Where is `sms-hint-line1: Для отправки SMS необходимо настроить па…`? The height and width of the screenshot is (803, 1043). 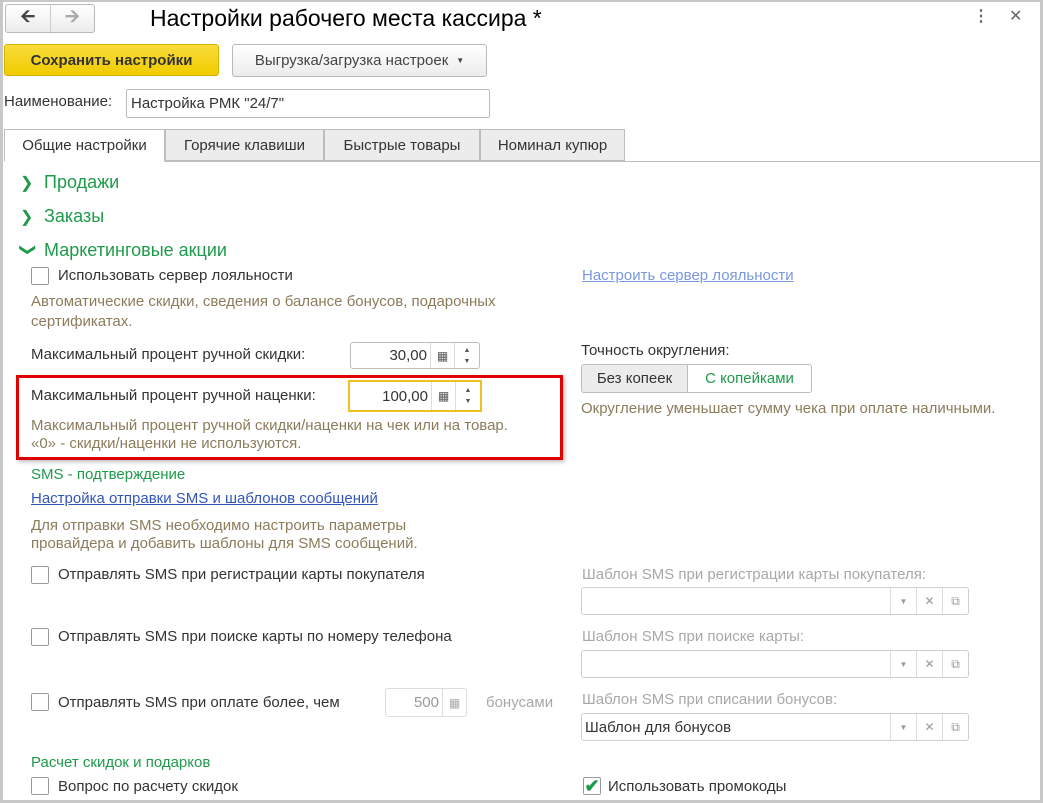
sms-hint-line1: Для отправки SMS необходимо настроить па… is located at coordinates (219, 525).